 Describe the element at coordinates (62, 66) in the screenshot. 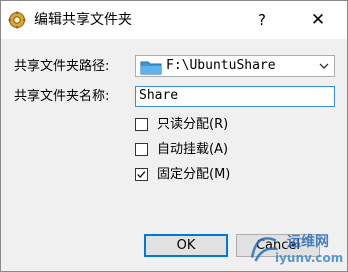

I see `folder-path-label: 共享文件夹路径:` at that location.